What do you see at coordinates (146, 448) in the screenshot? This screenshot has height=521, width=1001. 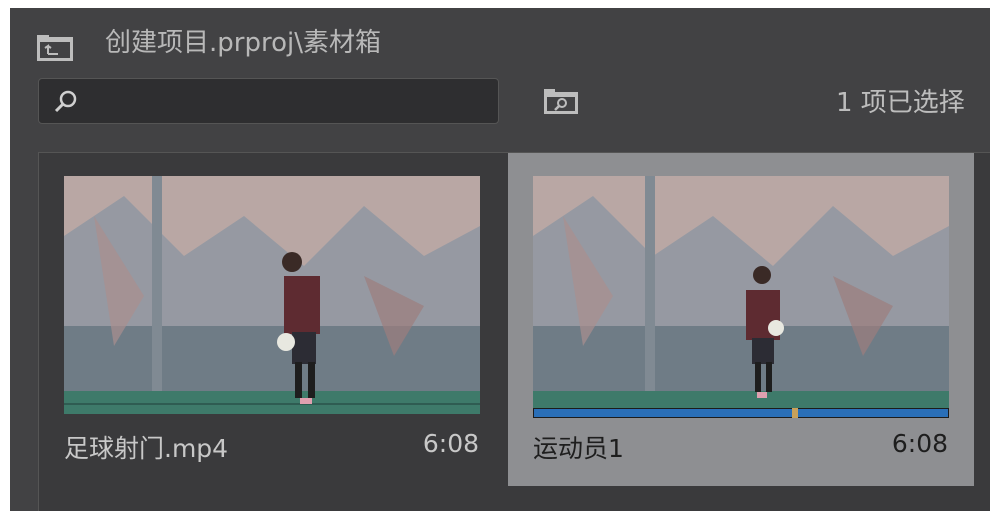 I see `clip-name: 足球射门.mp4` at bounding box center [146, 448].